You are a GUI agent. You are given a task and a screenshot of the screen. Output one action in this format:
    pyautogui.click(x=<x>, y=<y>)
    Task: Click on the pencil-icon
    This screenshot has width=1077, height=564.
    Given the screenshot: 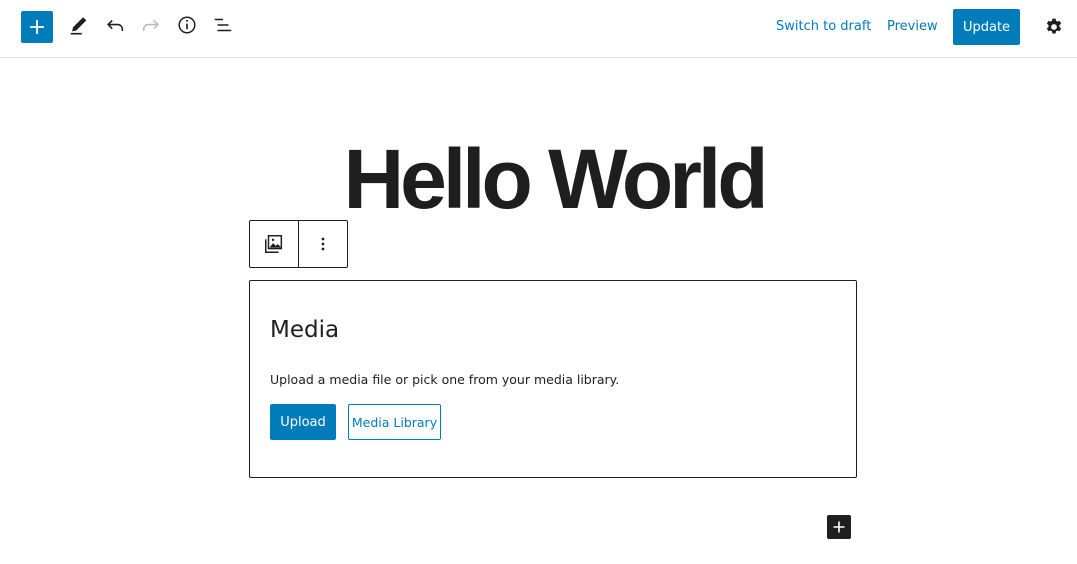 What is the action you would take?
    pyautogui.click(x=78, y=26)
    